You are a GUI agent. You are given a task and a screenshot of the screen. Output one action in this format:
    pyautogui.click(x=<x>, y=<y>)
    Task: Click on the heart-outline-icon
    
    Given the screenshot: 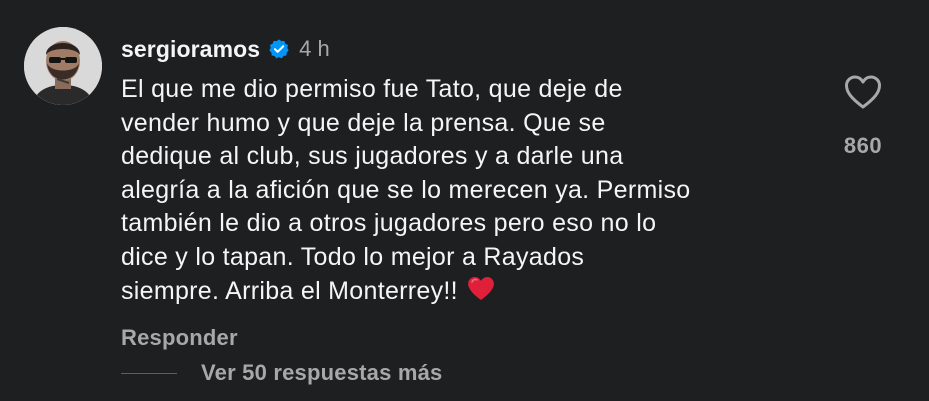 What is the action you would take?
    pyautogui.click(x=863, y=92)
    